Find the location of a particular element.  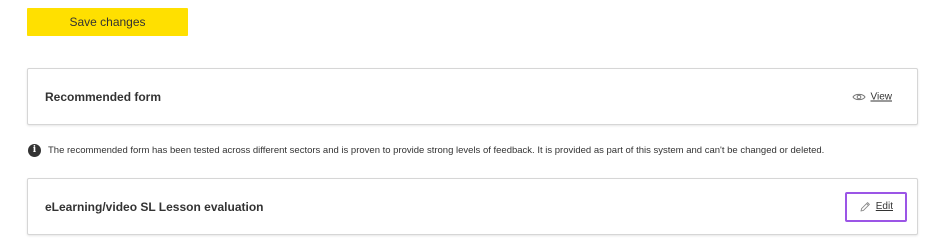

edit-link: Edit is located at coordinates (876, 207).